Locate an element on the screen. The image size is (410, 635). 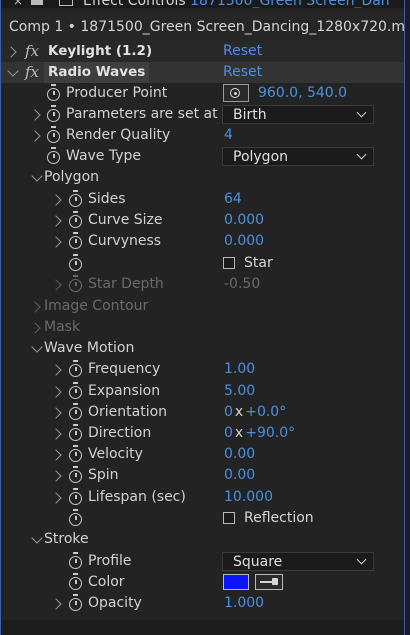
reflection-checkbox is located at coordinates (229, 518).